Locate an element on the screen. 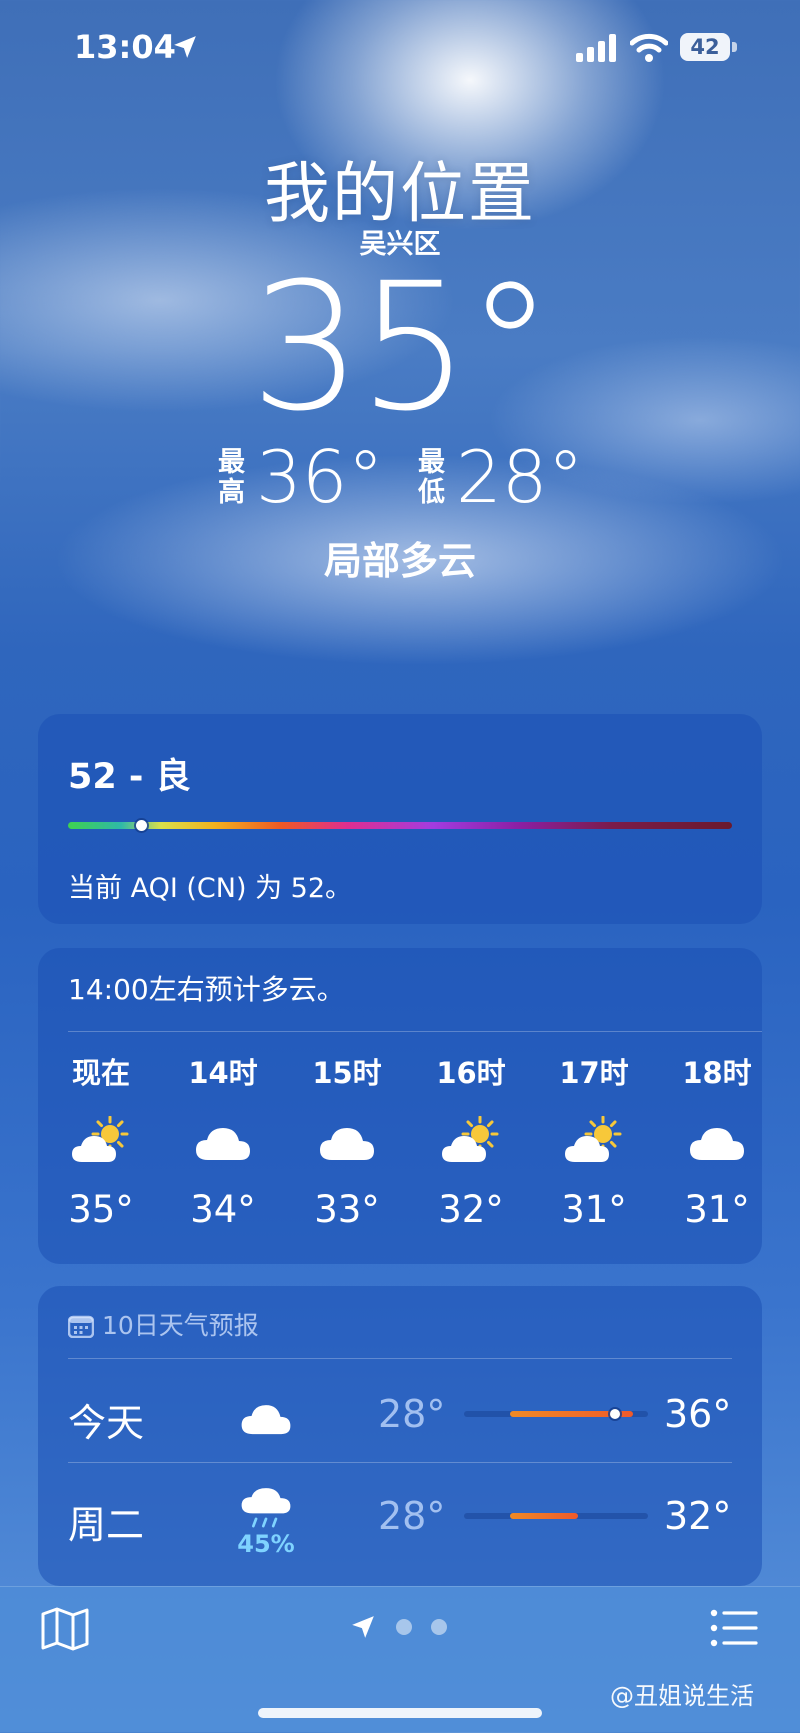  hourly-item: 14时 34° is located at coordinates (223, 1140).